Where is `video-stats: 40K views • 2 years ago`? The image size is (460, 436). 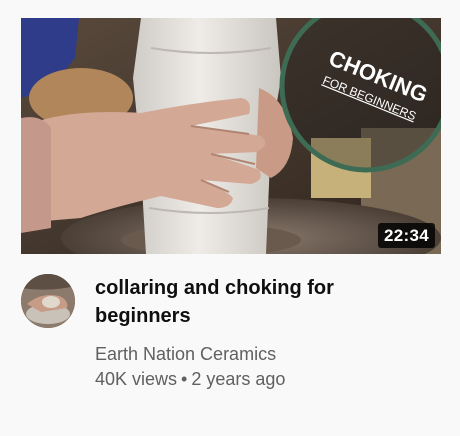
video-stats: 40K views • 2 years ago is located at coordinates (265, 379).